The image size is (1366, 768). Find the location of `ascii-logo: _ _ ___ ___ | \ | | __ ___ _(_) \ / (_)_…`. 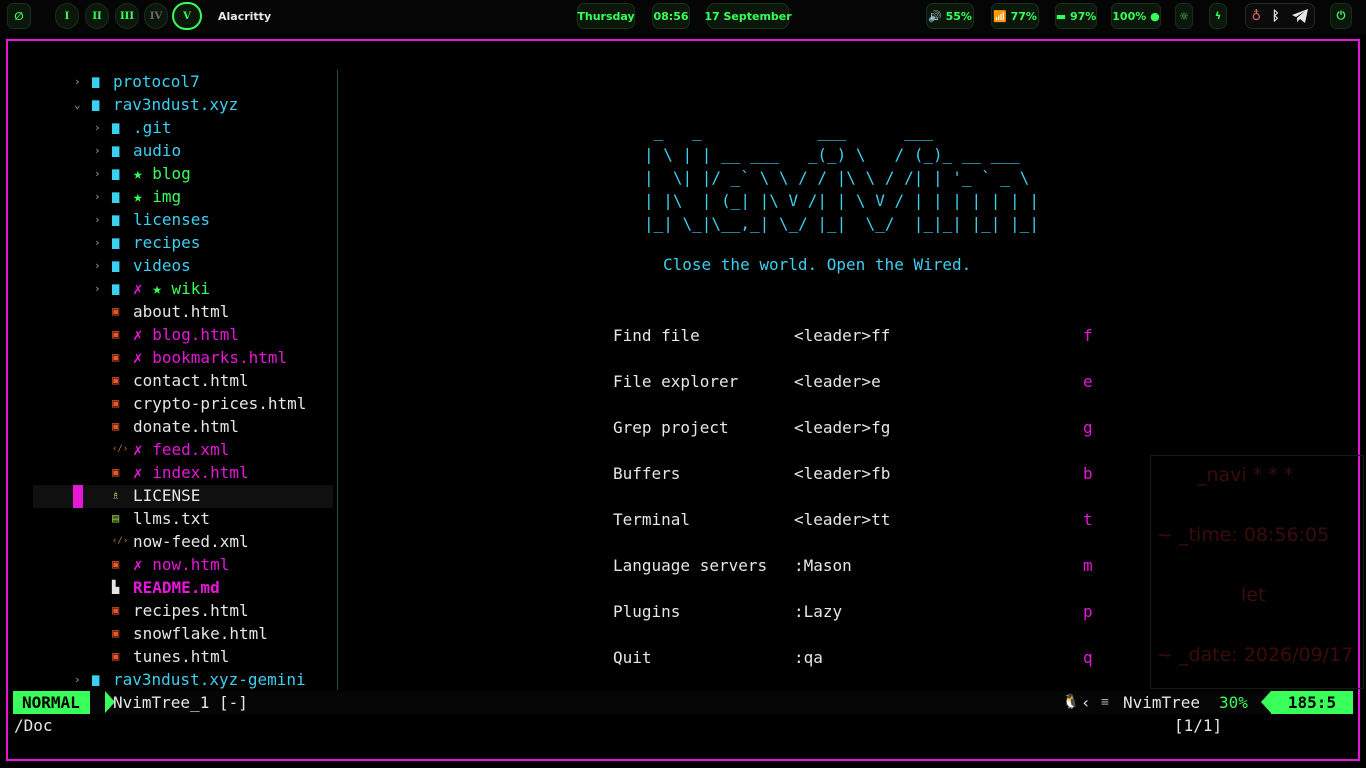

ascii-logo: _ _ ___ ___ | \ | | __ ___ _(_) \ / (_)_… is located at coordinates (841, 177).